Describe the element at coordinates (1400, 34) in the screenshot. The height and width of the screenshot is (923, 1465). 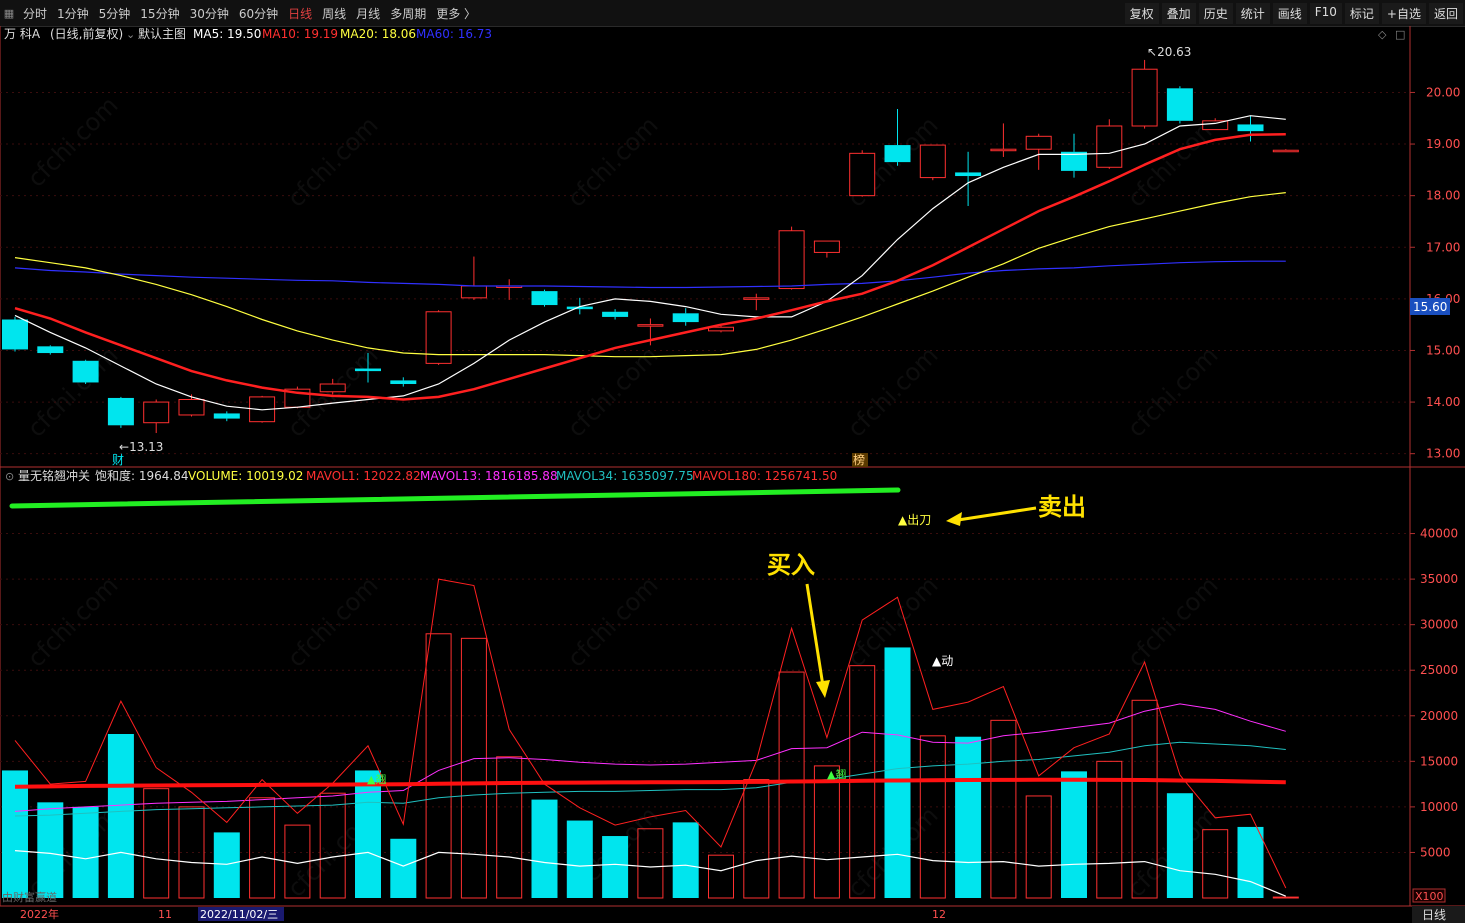
I see `square-icon: □` at that location.